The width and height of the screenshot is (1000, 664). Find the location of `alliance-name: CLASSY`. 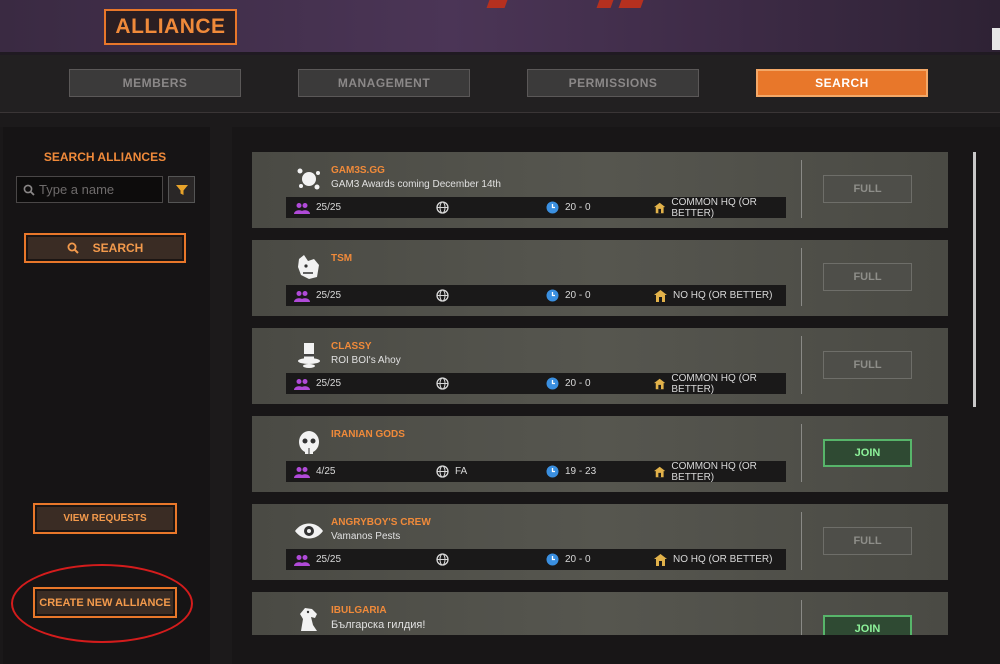

alliance-name: CLASSY is located at coordinates (351, 346).